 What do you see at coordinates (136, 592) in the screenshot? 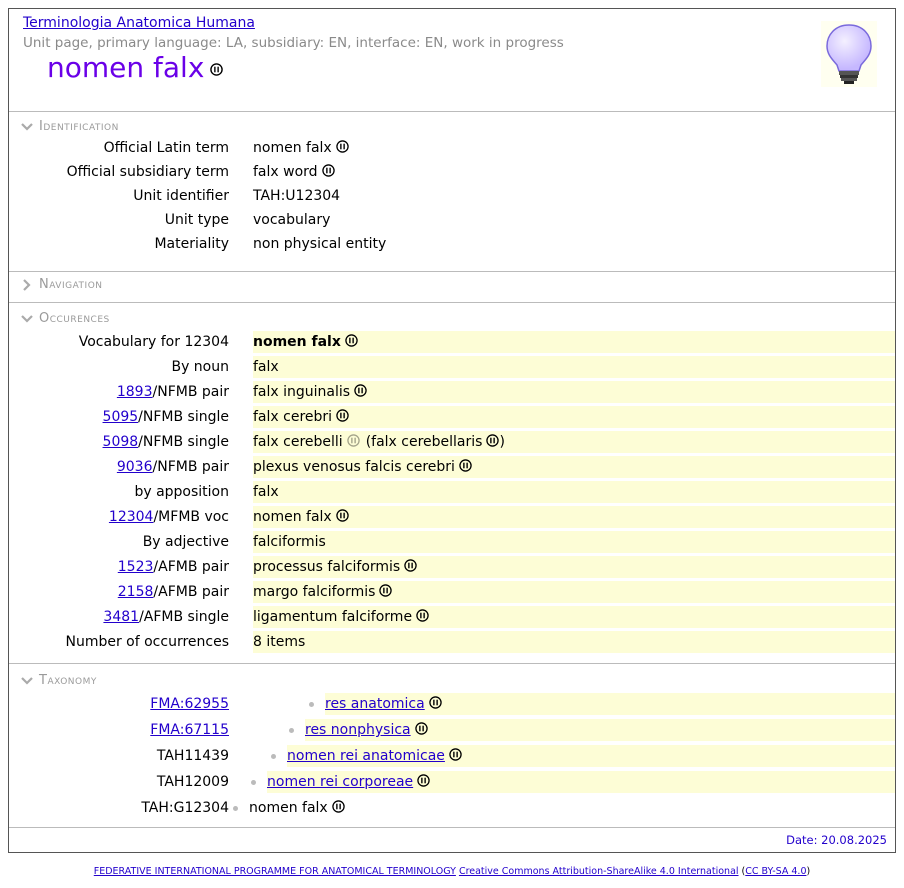
I see `unit-number-link: 2158` at bounding box center [136, 592].